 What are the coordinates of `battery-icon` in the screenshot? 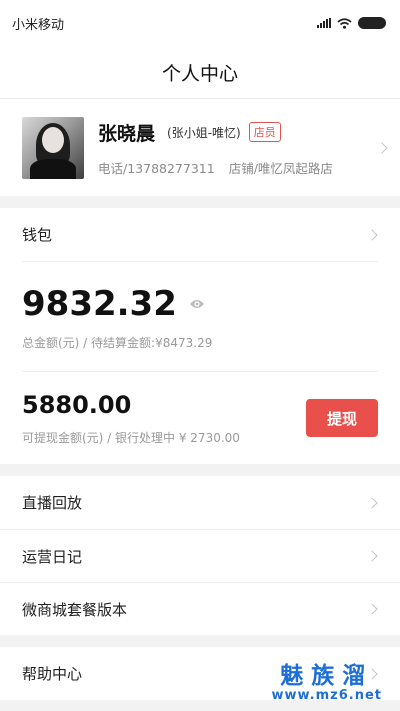 It's located at (372, 23).